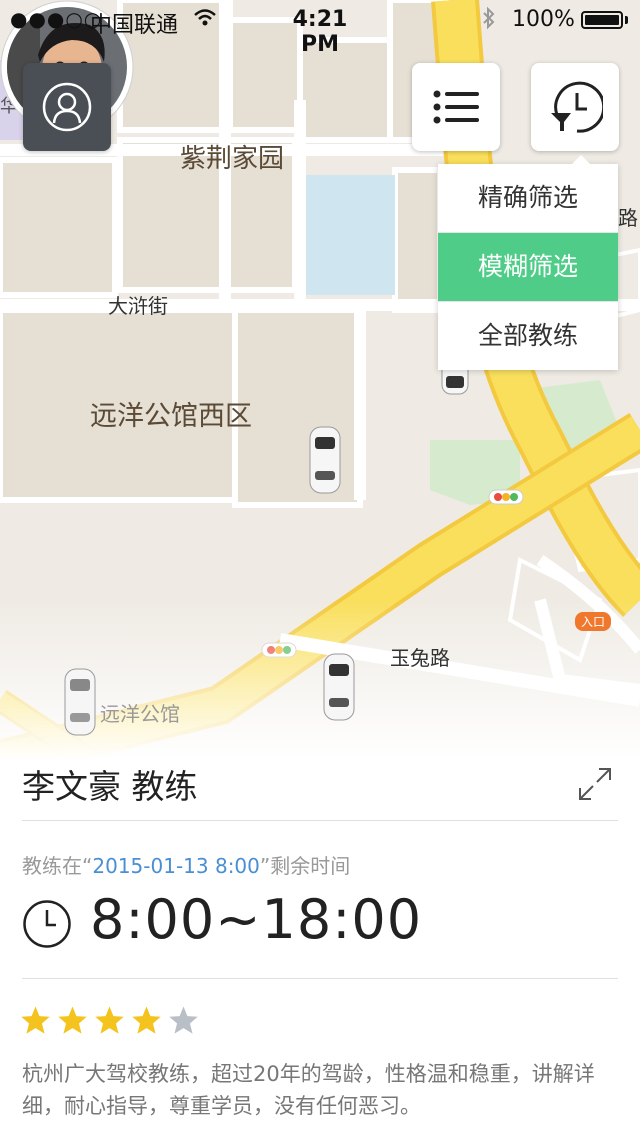 The image size is (640, 1136). I want to click on map-label-daxu-street: 大浒街, so click(138, 306).